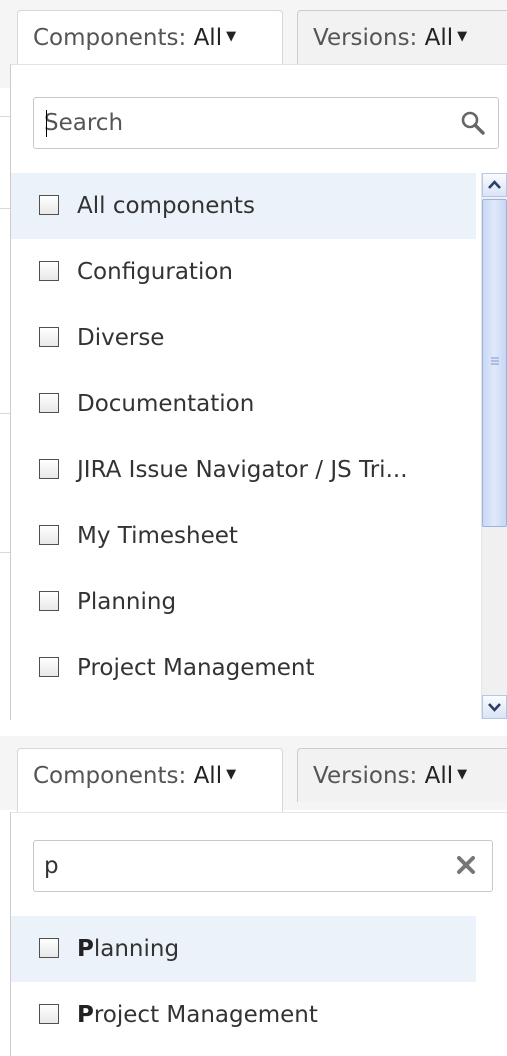  I want to click on list-item-label: Diverse, so click(121, 338).